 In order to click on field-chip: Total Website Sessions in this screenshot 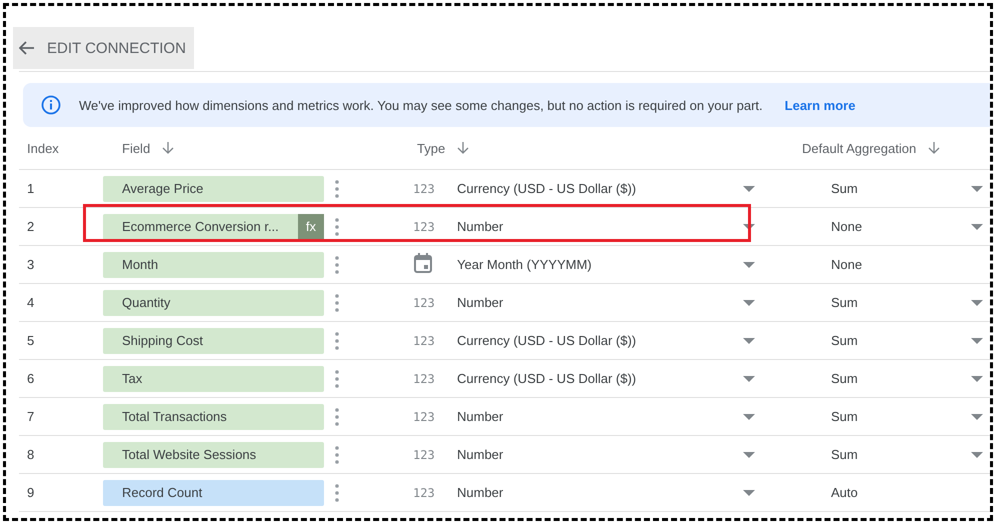, I will do `click(213, 455)`.